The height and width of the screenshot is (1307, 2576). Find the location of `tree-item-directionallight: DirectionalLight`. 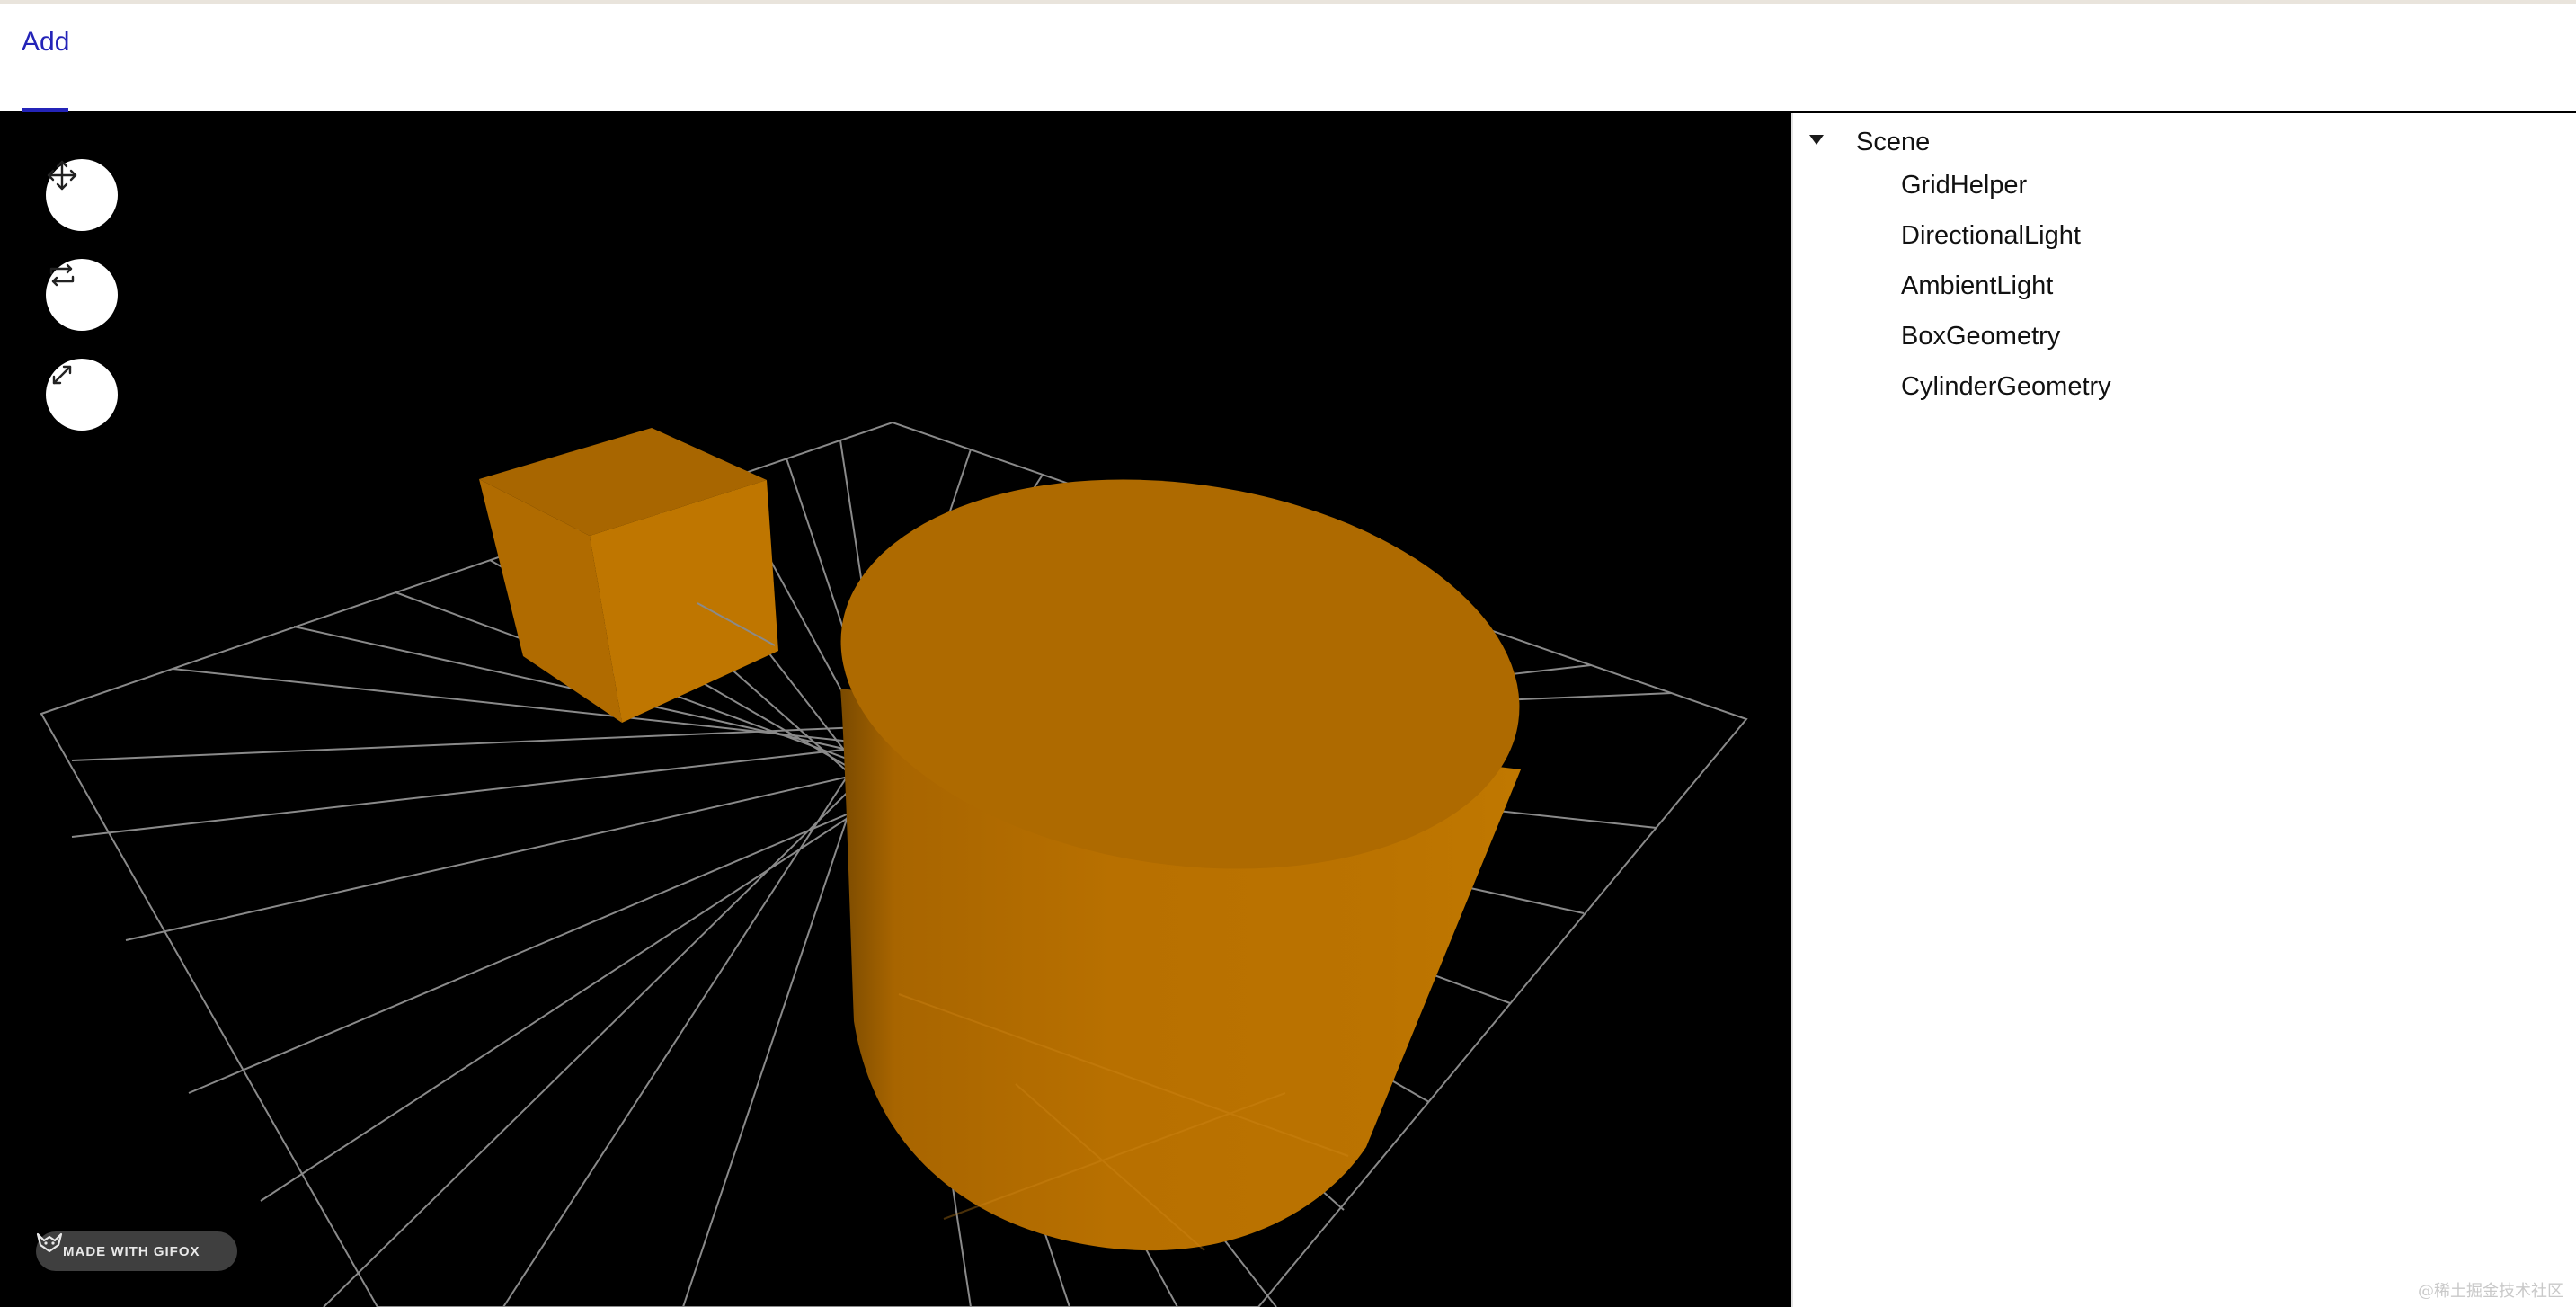

tree-item-directionallight: DirectionalLight is located at coordinates (2179, 237).